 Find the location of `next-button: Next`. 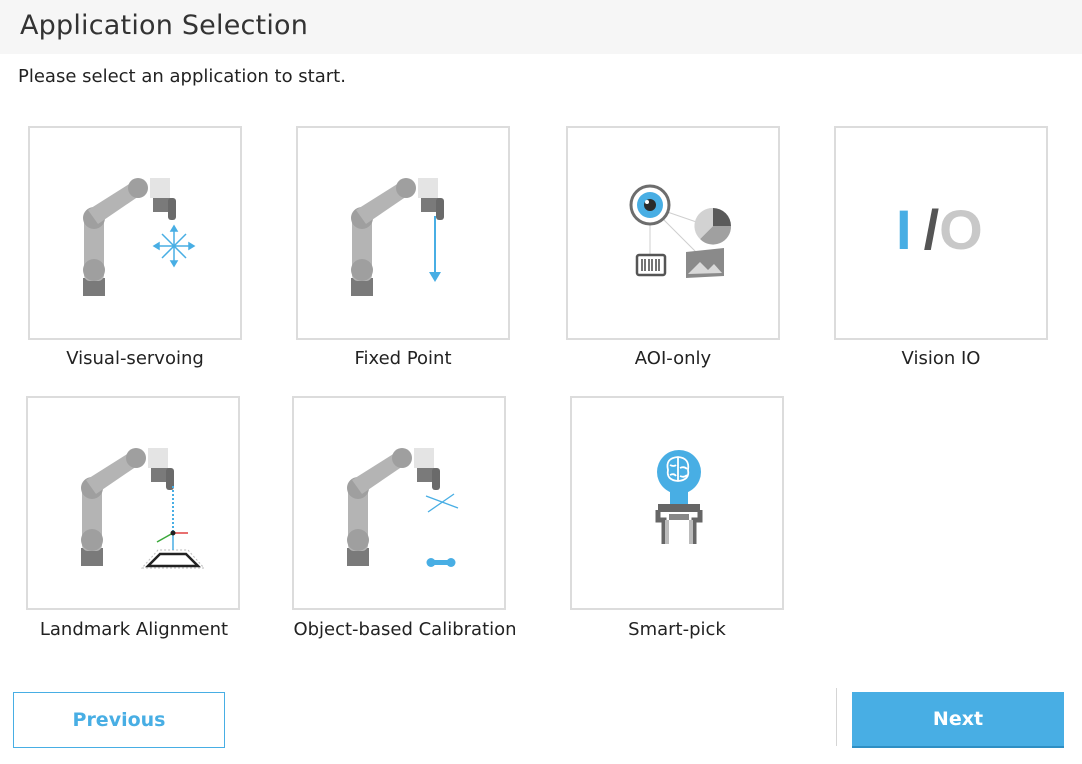

next-button: Next is located at coordinates (958, 720).